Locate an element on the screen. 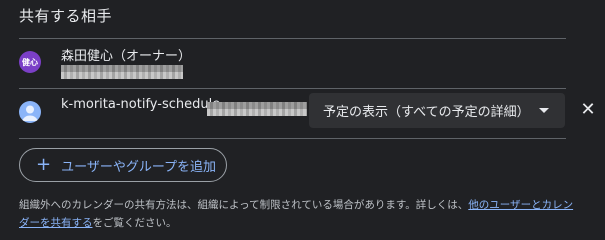 The image size is (605, 240). plus-icon: + is located at coordinates (44, 164).